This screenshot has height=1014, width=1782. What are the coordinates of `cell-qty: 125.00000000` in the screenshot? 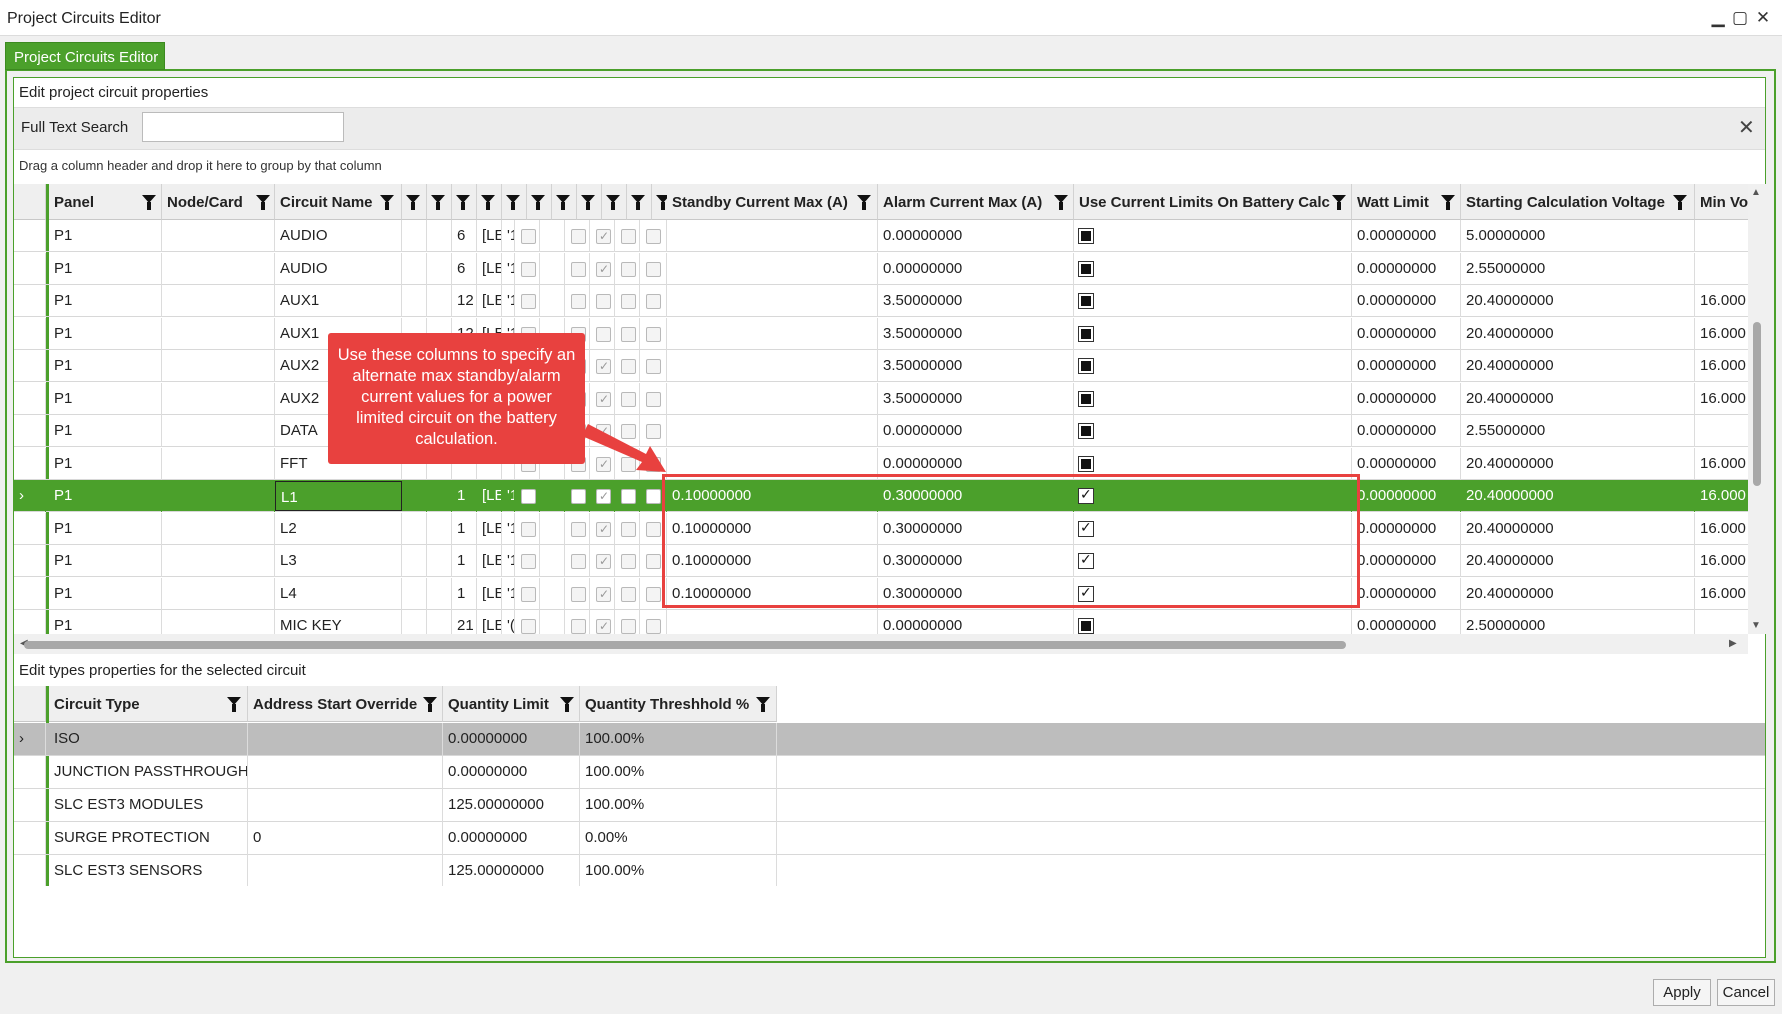 It's located at (511, 805).